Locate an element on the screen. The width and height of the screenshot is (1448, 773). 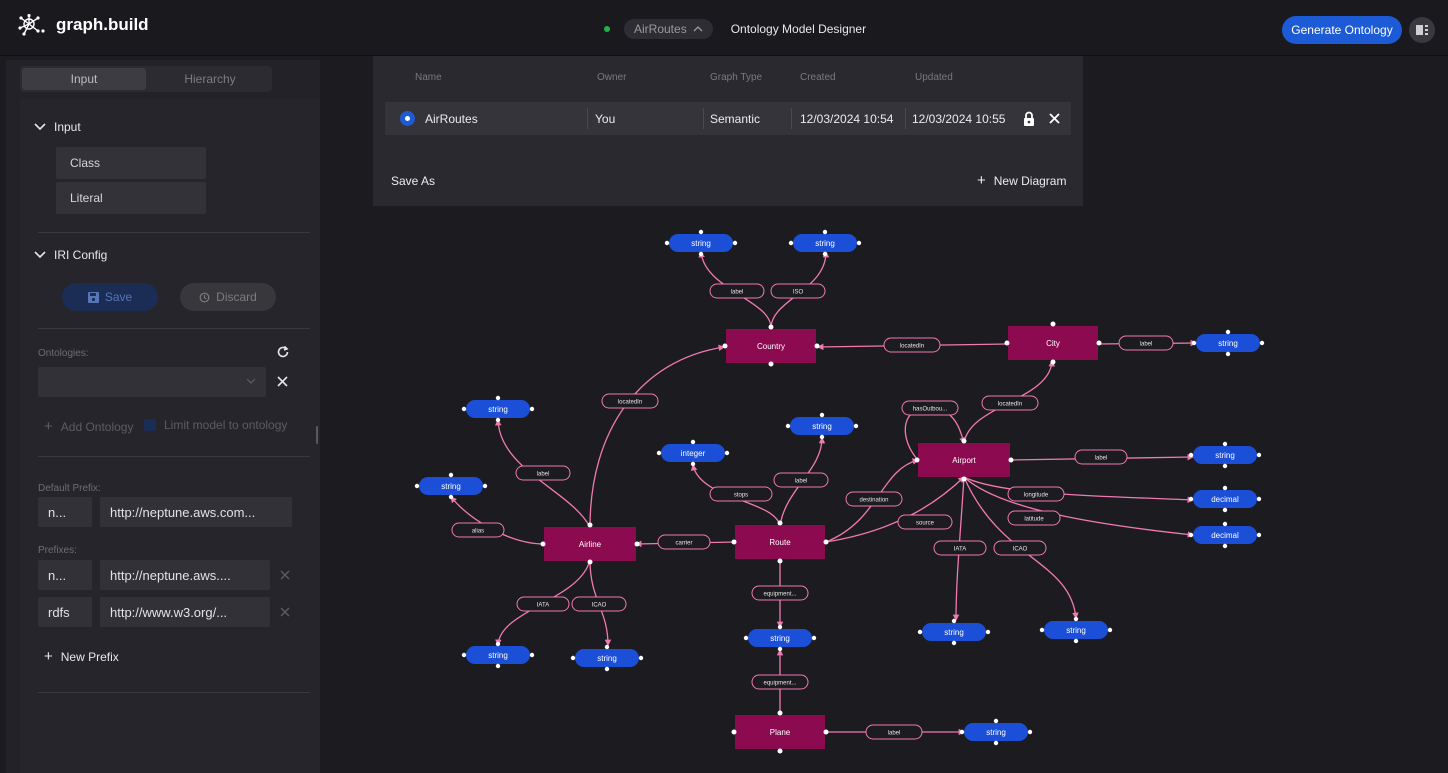
svg-text: longitude is located at coordinates (1036, 496).